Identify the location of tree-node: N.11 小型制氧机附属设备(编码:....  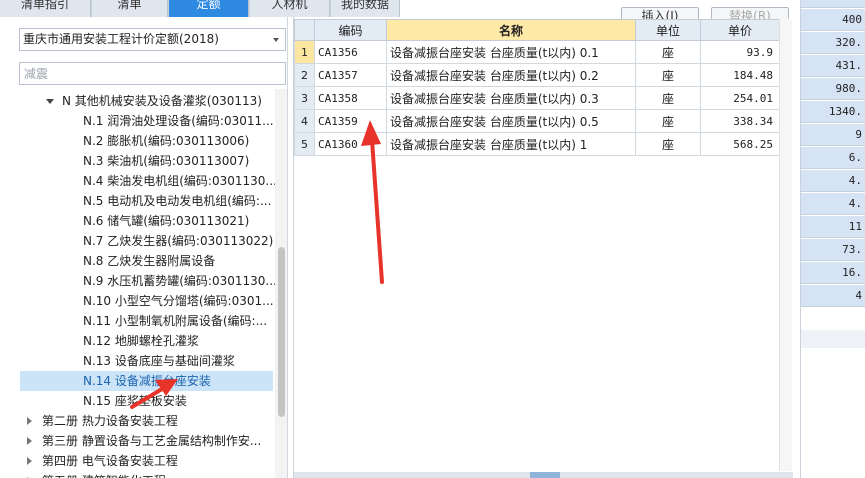
(137, 321).